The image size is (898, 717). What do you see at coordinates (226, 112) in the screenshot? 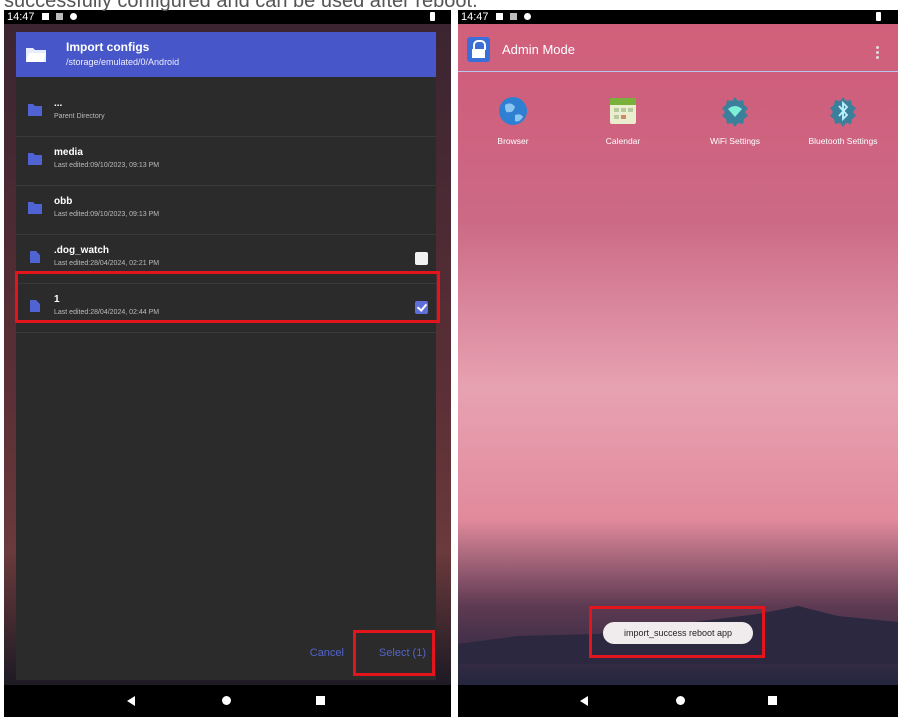
I see `list-item-parent-directory: ... Parent Directory` at bounding box center [226, 112].